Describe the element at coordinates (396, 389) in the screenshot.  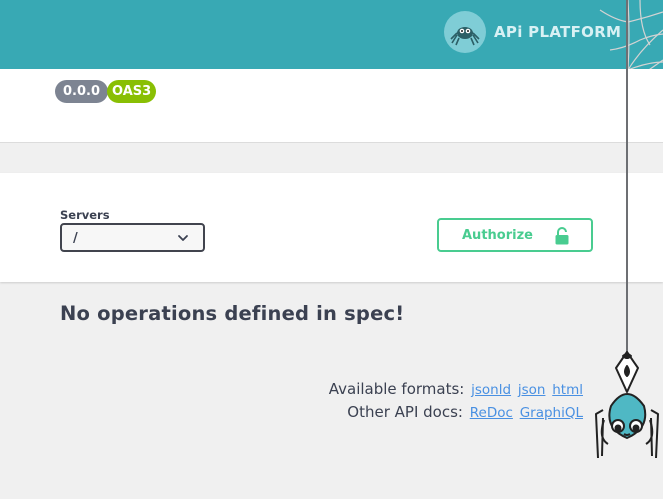
I see `available-formats-label: Available formats:` at that location.